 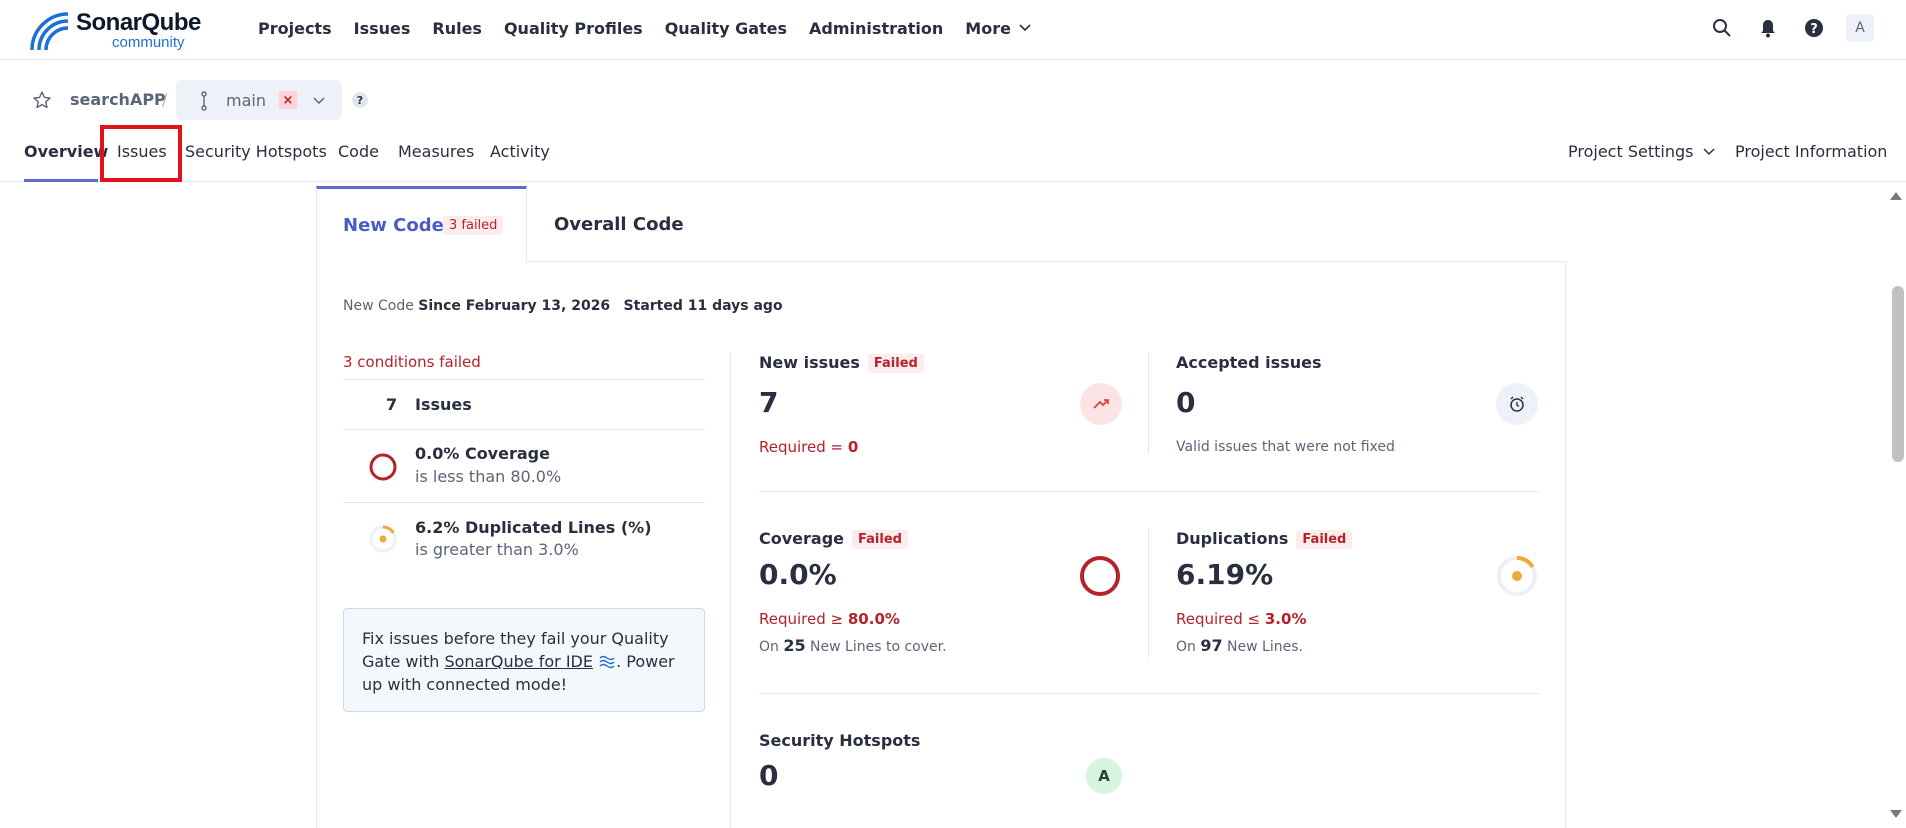 I want to click on duplications-title: Duplications, so click(x=1232, y=538).